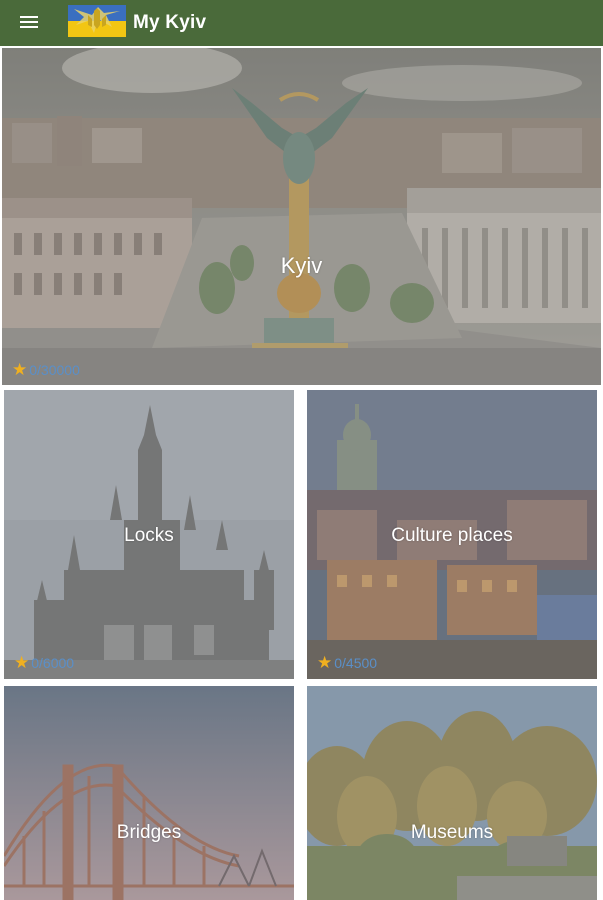 The height and width of the screenshot is (900, 603). What do you see at coordinates (301, 23) in the screenshot?
I see `app-toolbar: My Kyiv` at bounding box center [301, 23].